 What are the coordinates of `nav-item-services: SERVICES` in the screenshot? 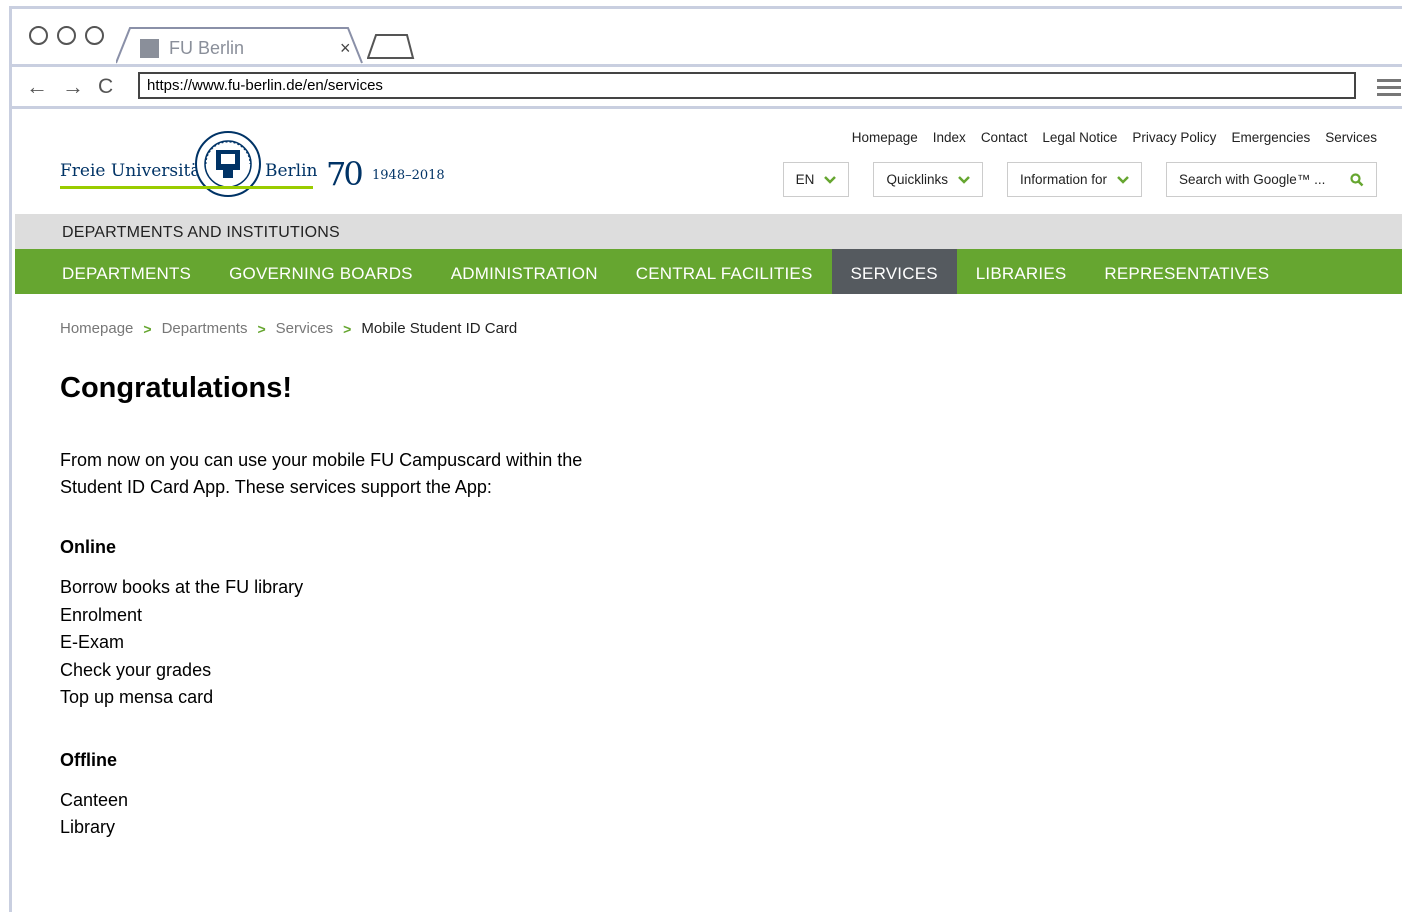 It's located at (894, 271).